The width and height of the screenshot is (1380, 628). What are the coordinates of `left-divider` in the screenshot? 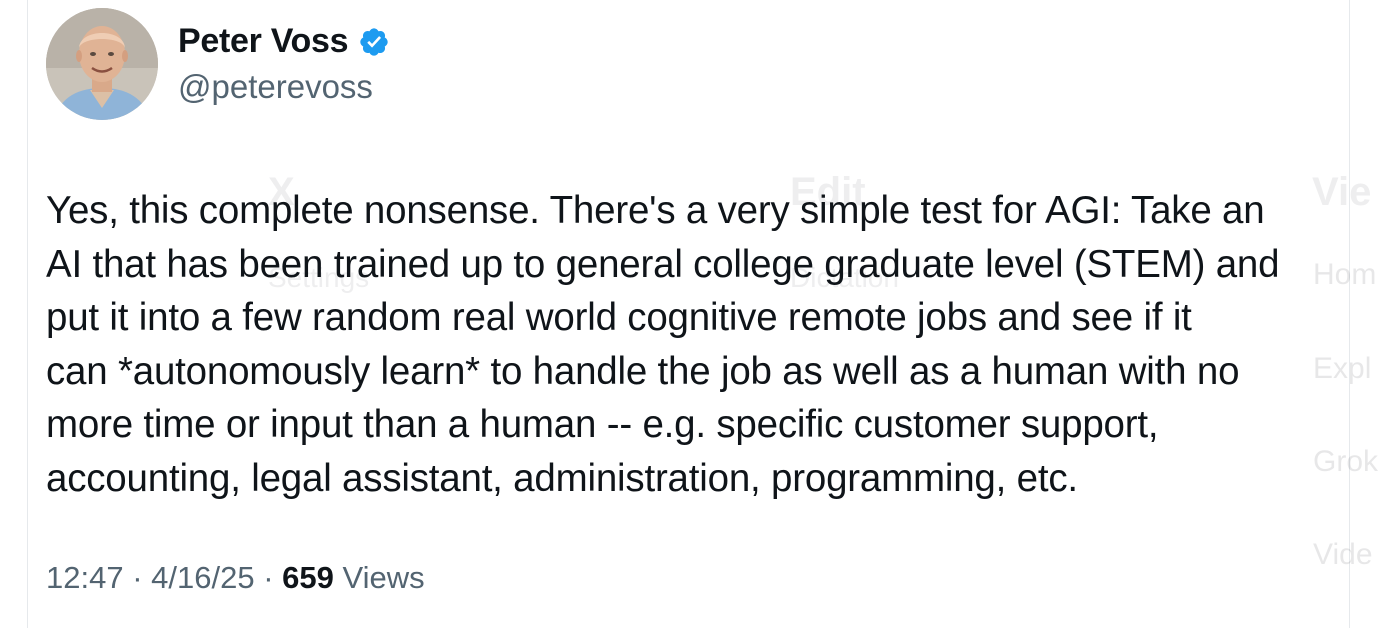 It's located at (27, 314).